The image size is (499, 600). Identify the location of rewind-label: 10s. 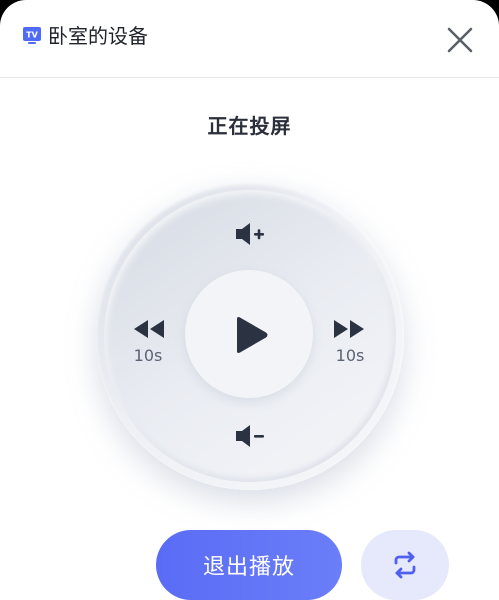
(148, 355).